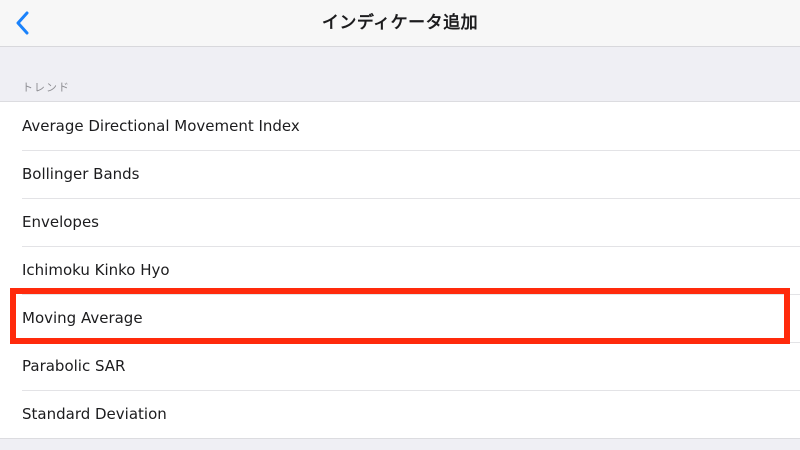  Describe the element at coordinates (400, 222) in the screenshot. I see `list-item-envelopes: Envelopes` at that location.